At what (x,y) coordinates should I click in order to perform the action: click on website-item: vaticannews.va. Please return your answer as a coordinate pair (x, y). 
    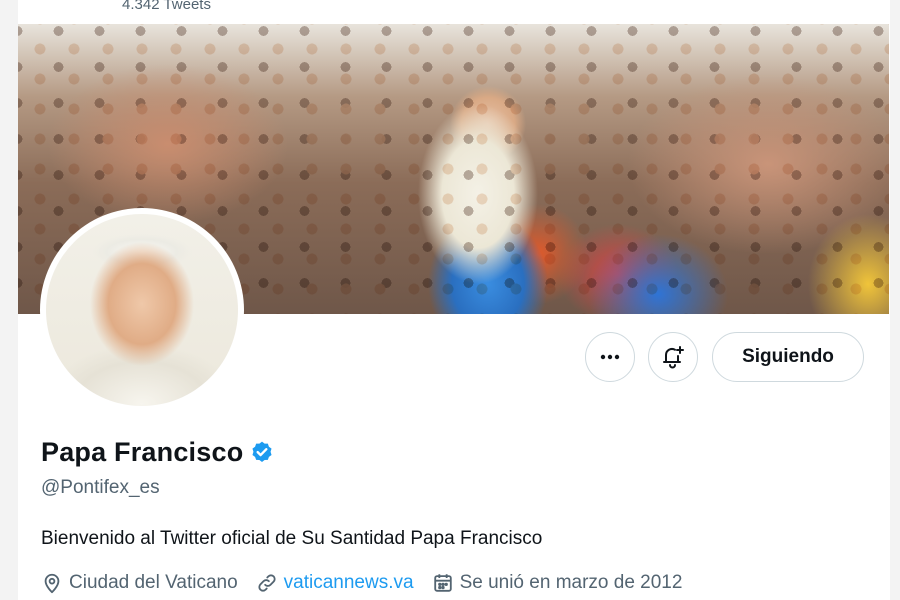
    Looking at the image, I should click on (335, 583).